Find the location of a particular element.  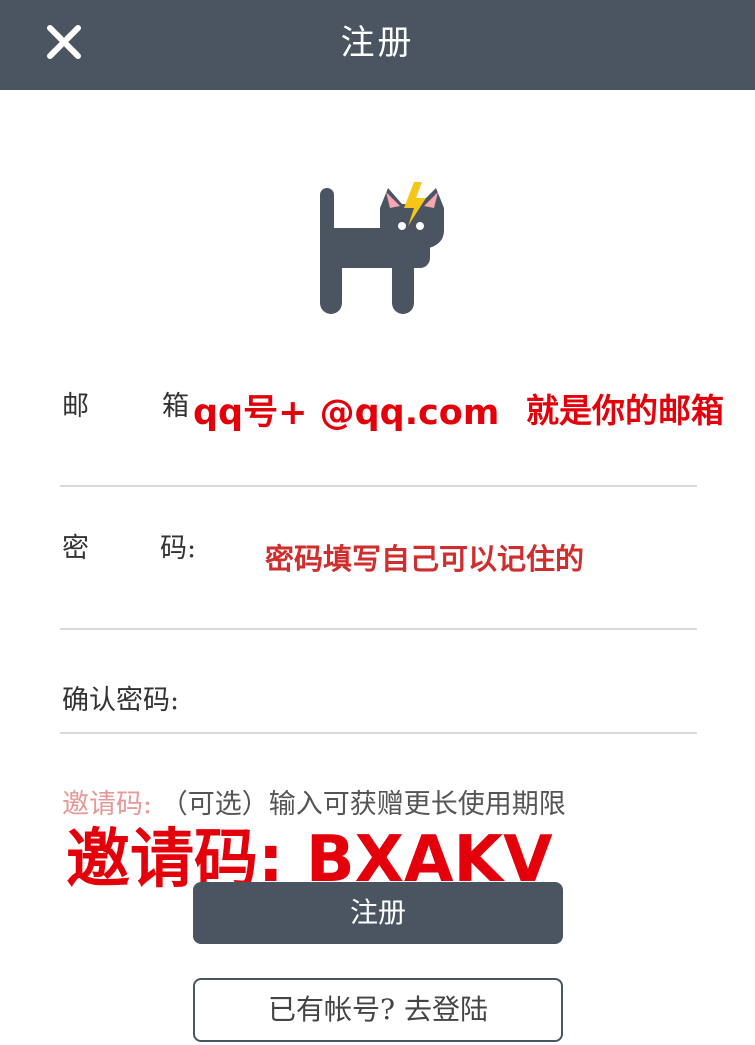

email-format-annotation: qq号+ @qq.com is located at coordinates (346, 413).